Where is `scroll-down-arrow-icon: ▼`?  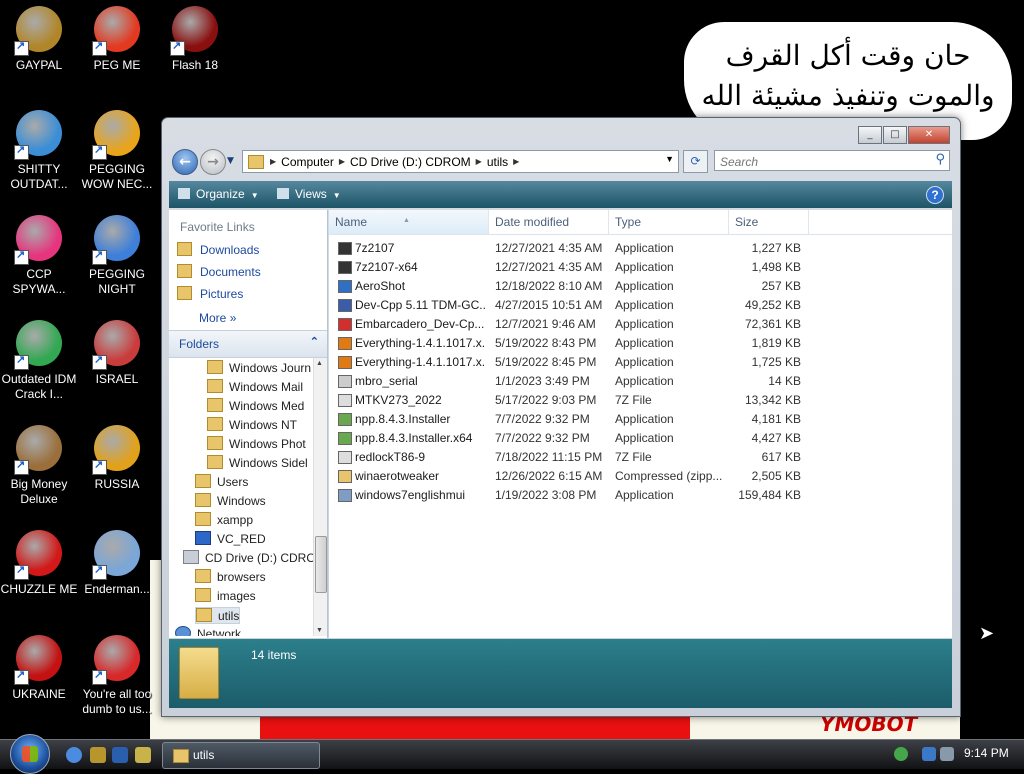 scroll-down-arrow-icon: ▼ is located at coordinates (319, 630).